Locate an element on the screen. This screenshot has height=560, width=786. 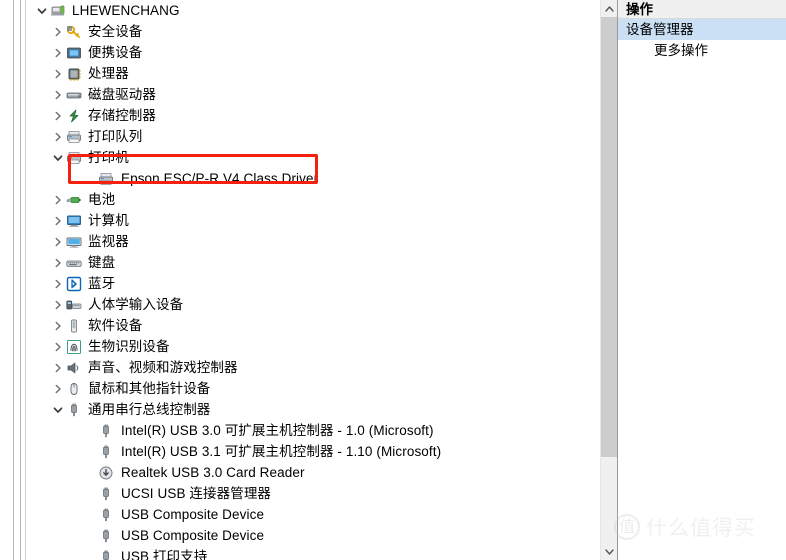
print-queue-icon is located at coordinates (74, 137).